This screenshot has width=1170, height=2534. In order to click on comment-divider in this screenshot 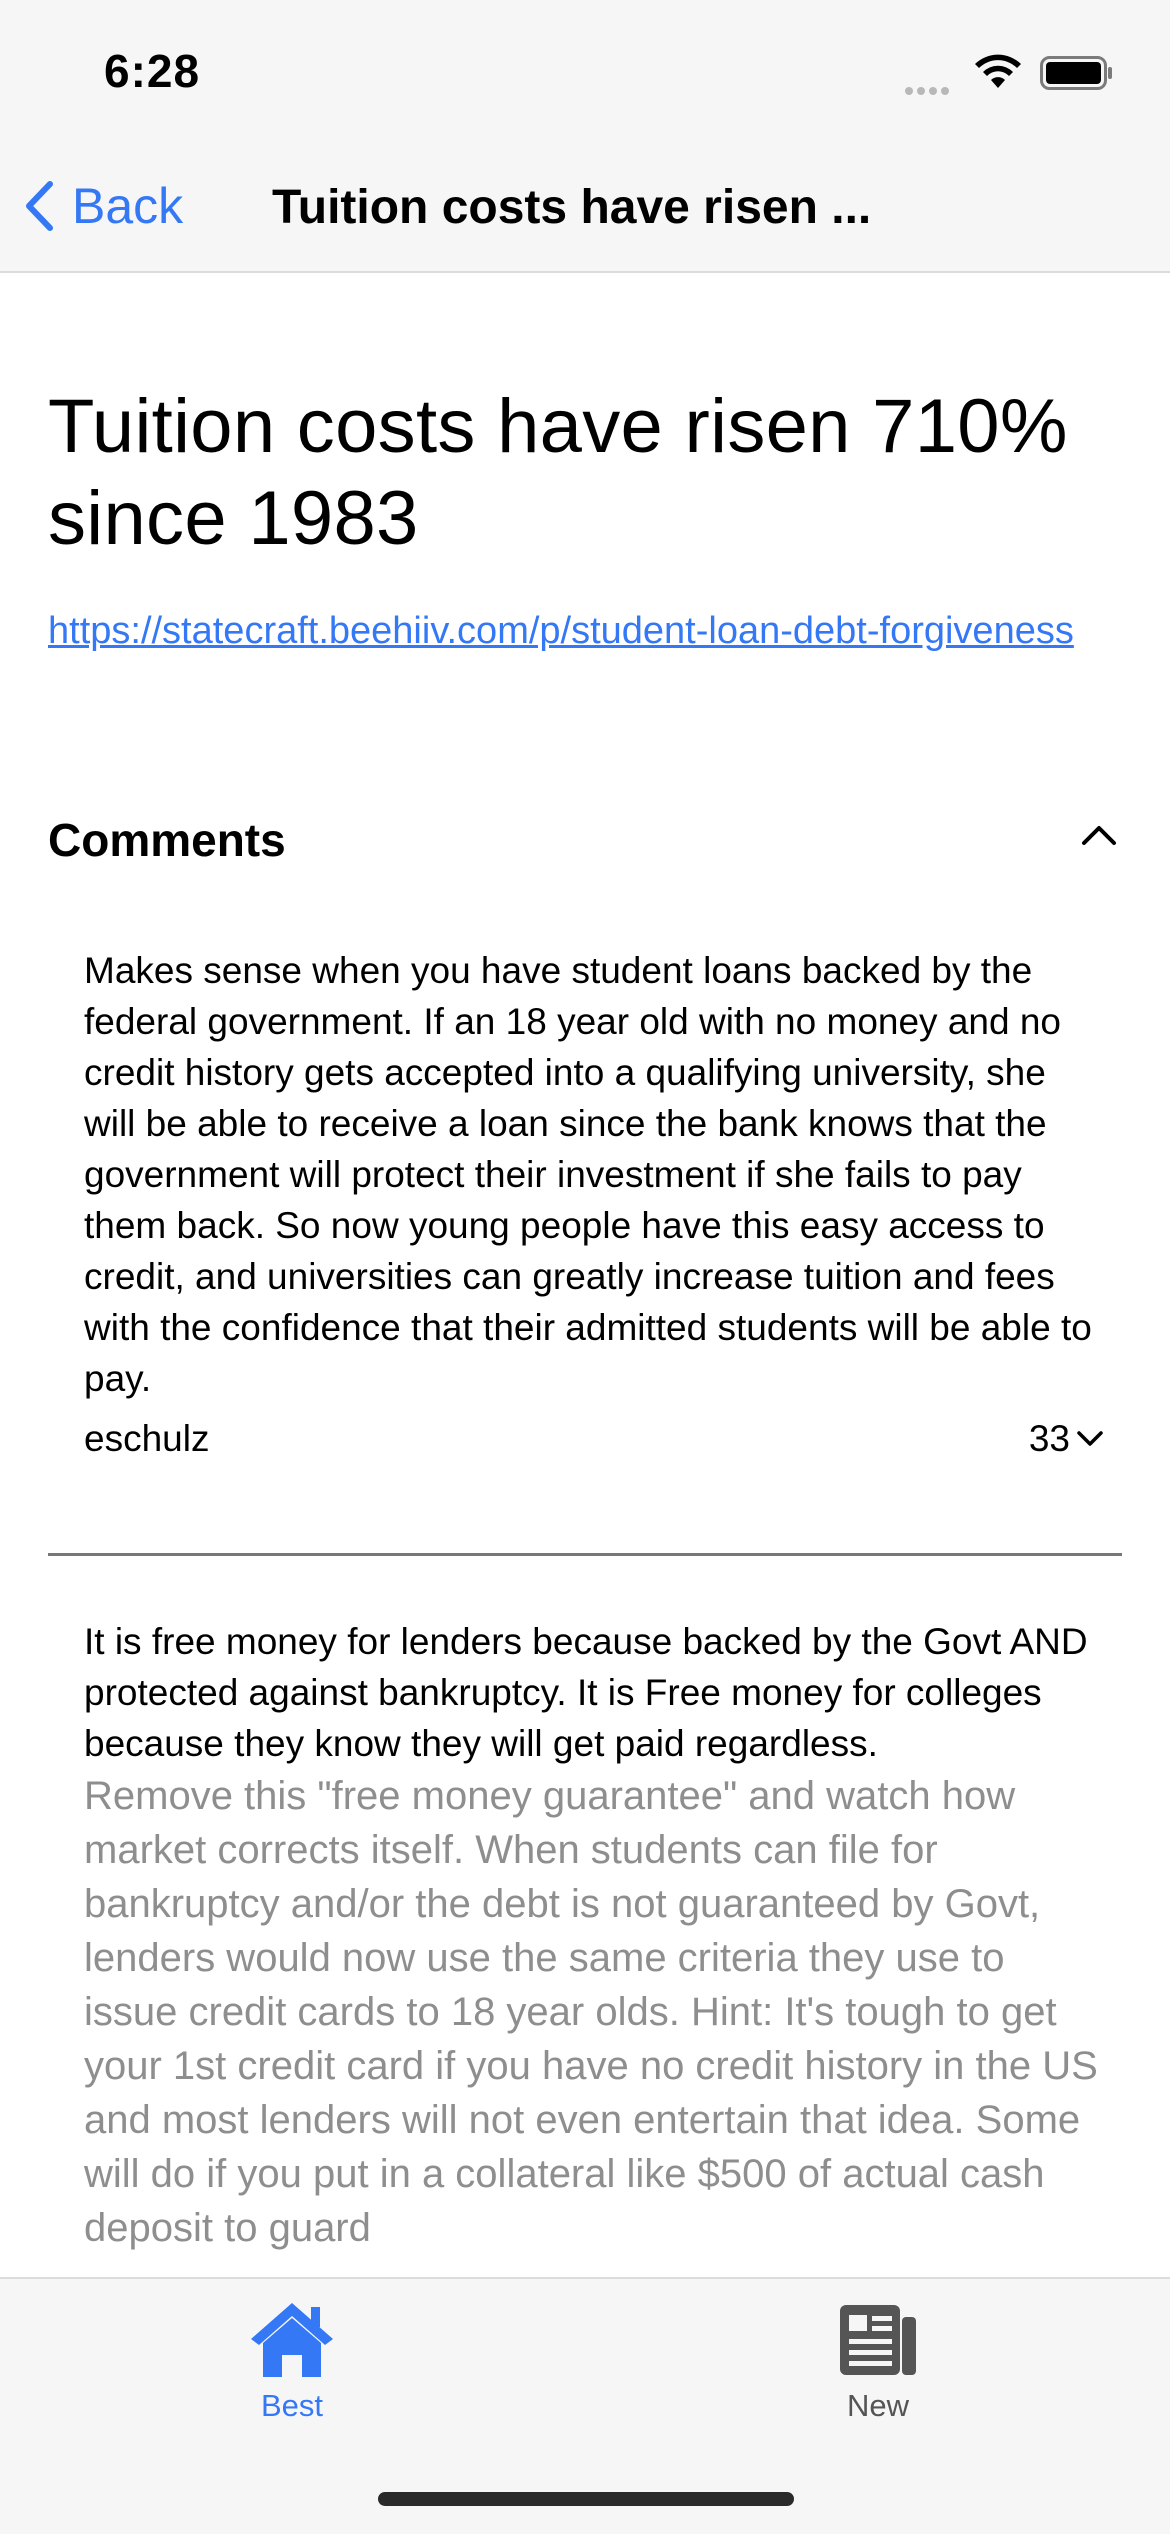, I will do `click(585, 1554)`.